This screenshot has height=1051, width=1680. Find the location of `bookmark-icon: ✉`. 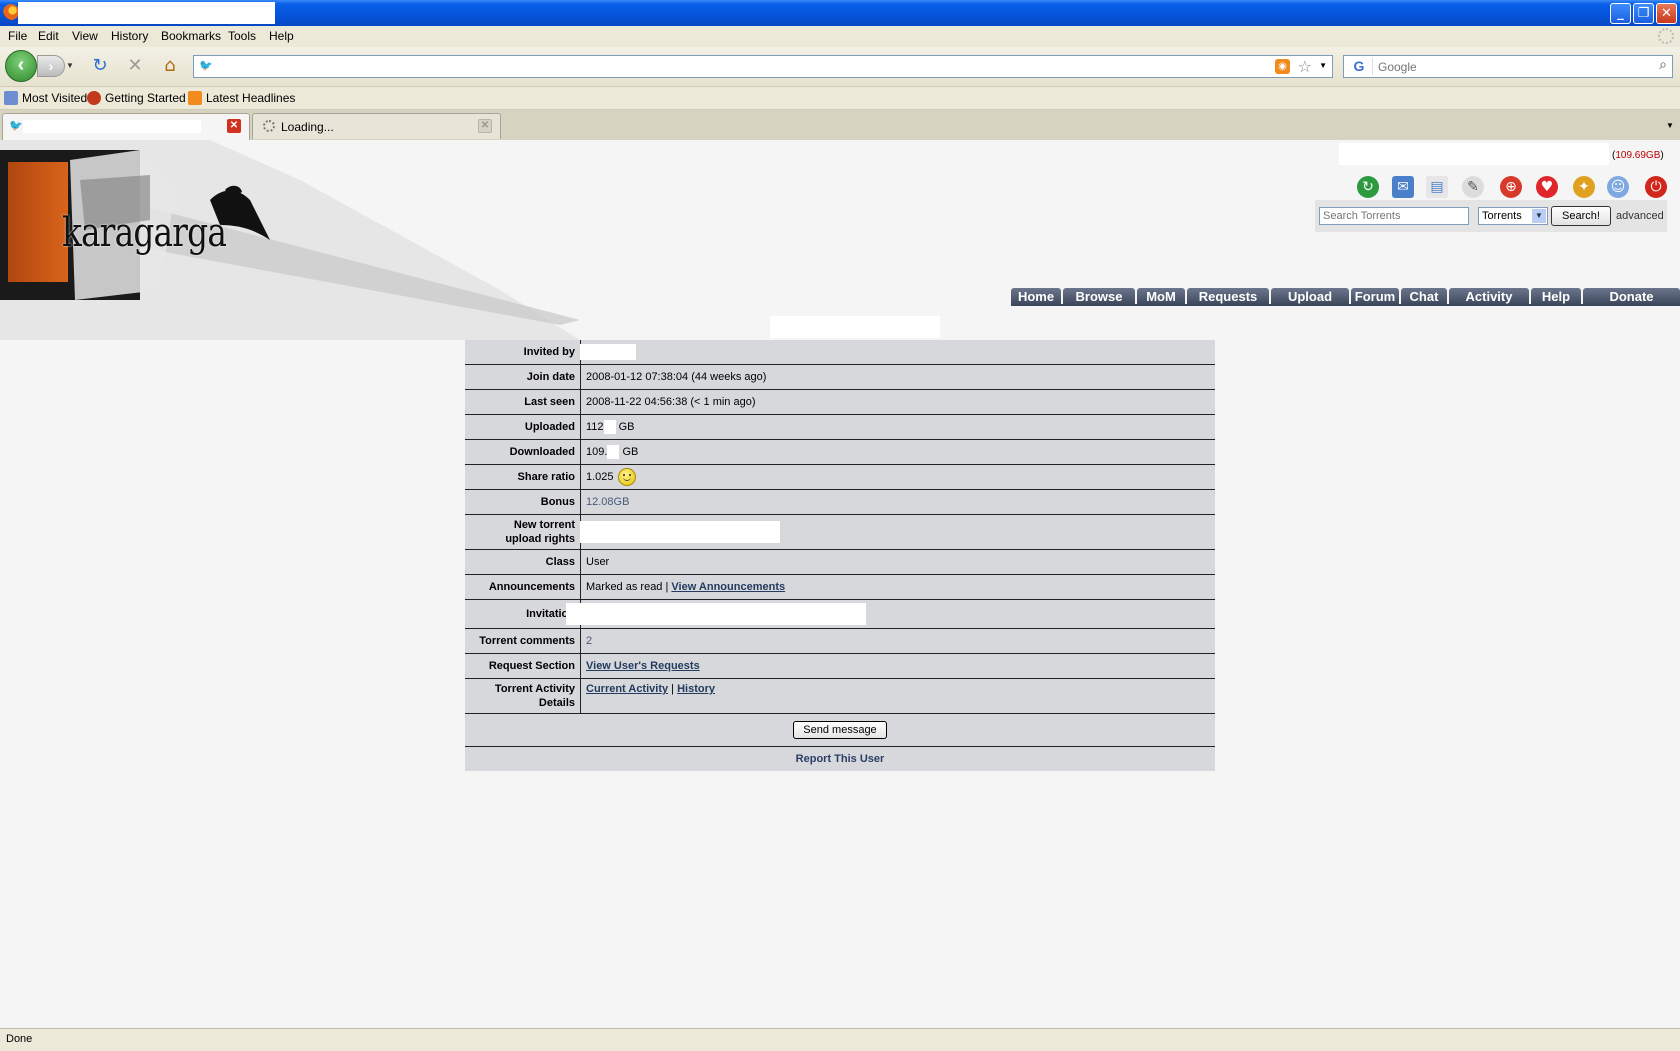

bookmark-icon: ✉ is located at coordinates (1403, 187).